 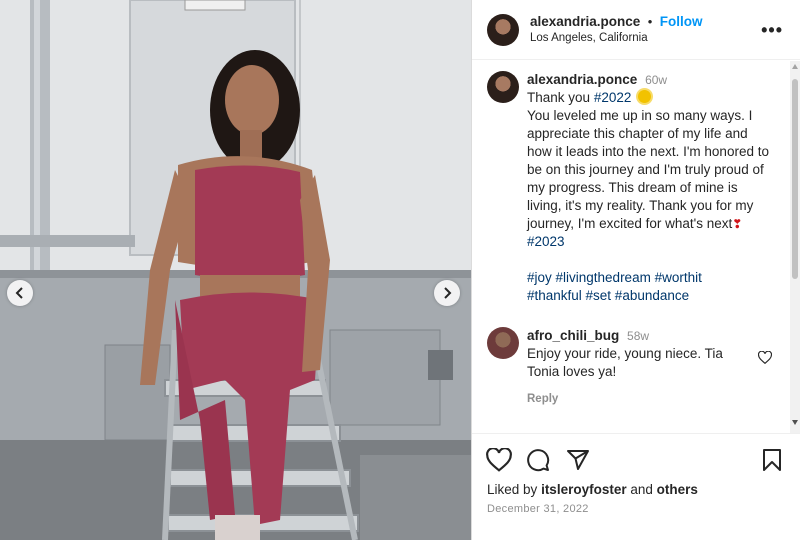 What do you see at coordinates (772, 30) in the screenshot?
I see `more-options-icon: •••` at bounding box center [772, 30].